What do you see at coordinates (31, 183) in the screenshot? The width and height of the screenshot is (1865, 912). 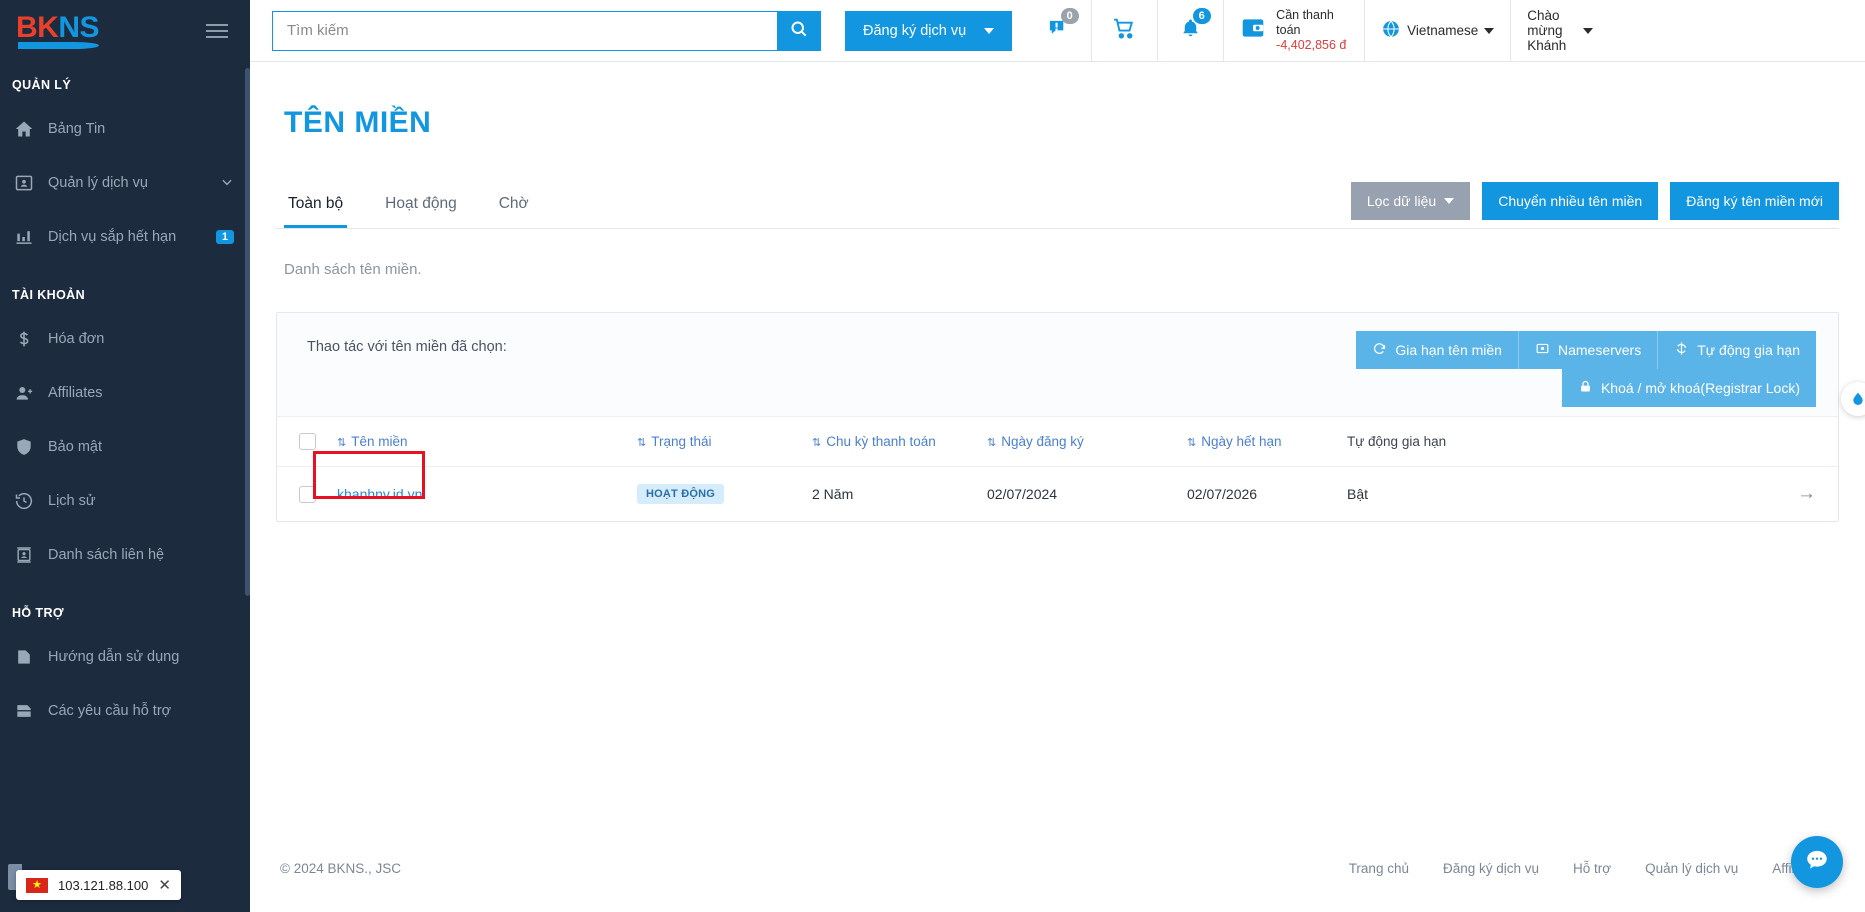 I see `id-card-icon` at bounding box center [31, 183].